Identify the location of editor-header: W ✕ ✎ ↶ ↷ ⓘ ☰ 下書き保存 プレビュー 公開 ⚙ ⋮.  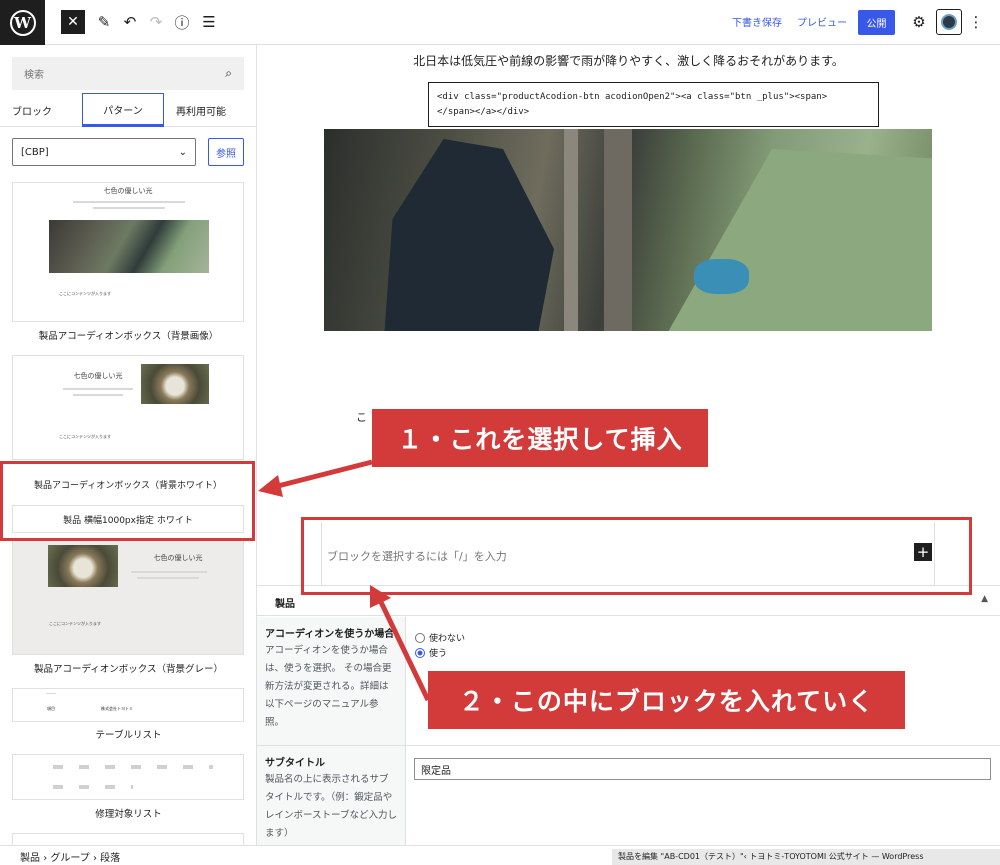
(500, 22).